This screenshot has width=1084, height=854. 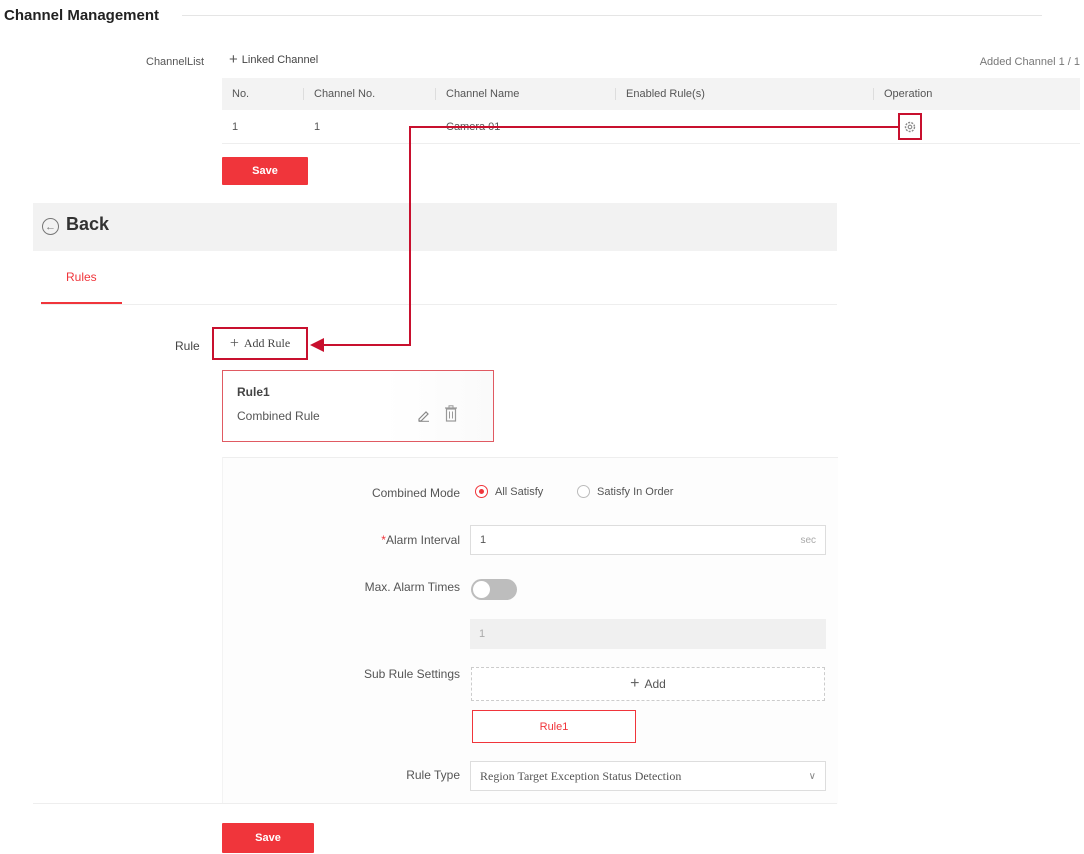 What do you see at coordinates (370, 94) in the screenshot?
I see `column-header-channel-no: Channel No.` at bounding box center [370, 94].